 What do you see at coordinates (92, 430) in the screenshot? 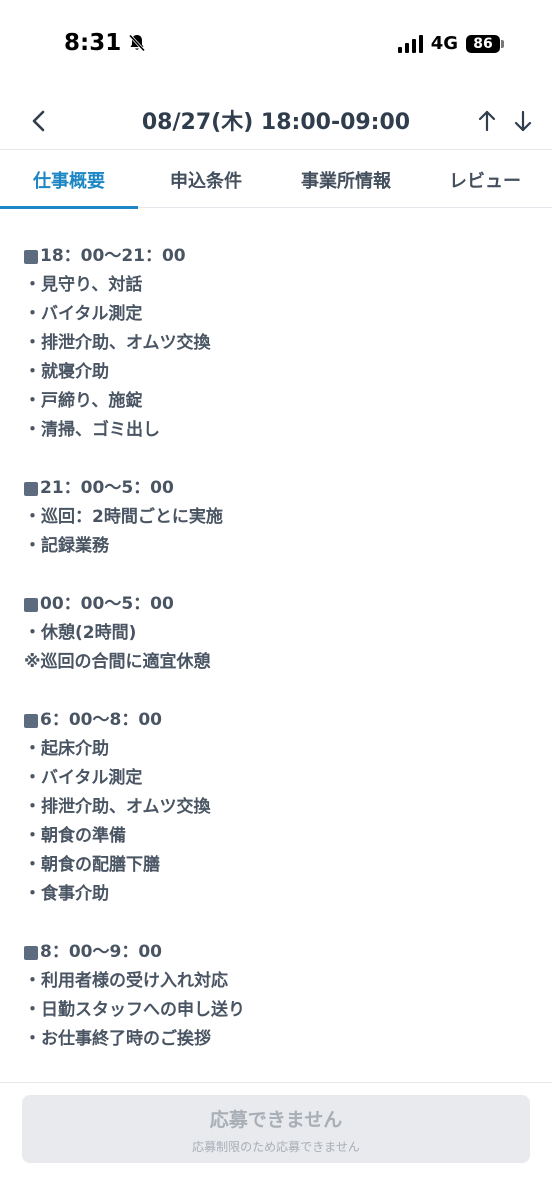
I see `list-item: ・清掃、ゴミ出し` at bounding box center [92, 430].